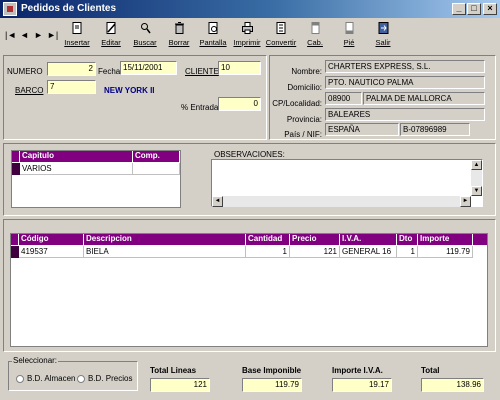 The width and height of the screenshot is (500, 400). What do you see at coordinates (445, 252) in the screenshot?
I see `importe-cell: 119.79` at bounding box center [445, 252].